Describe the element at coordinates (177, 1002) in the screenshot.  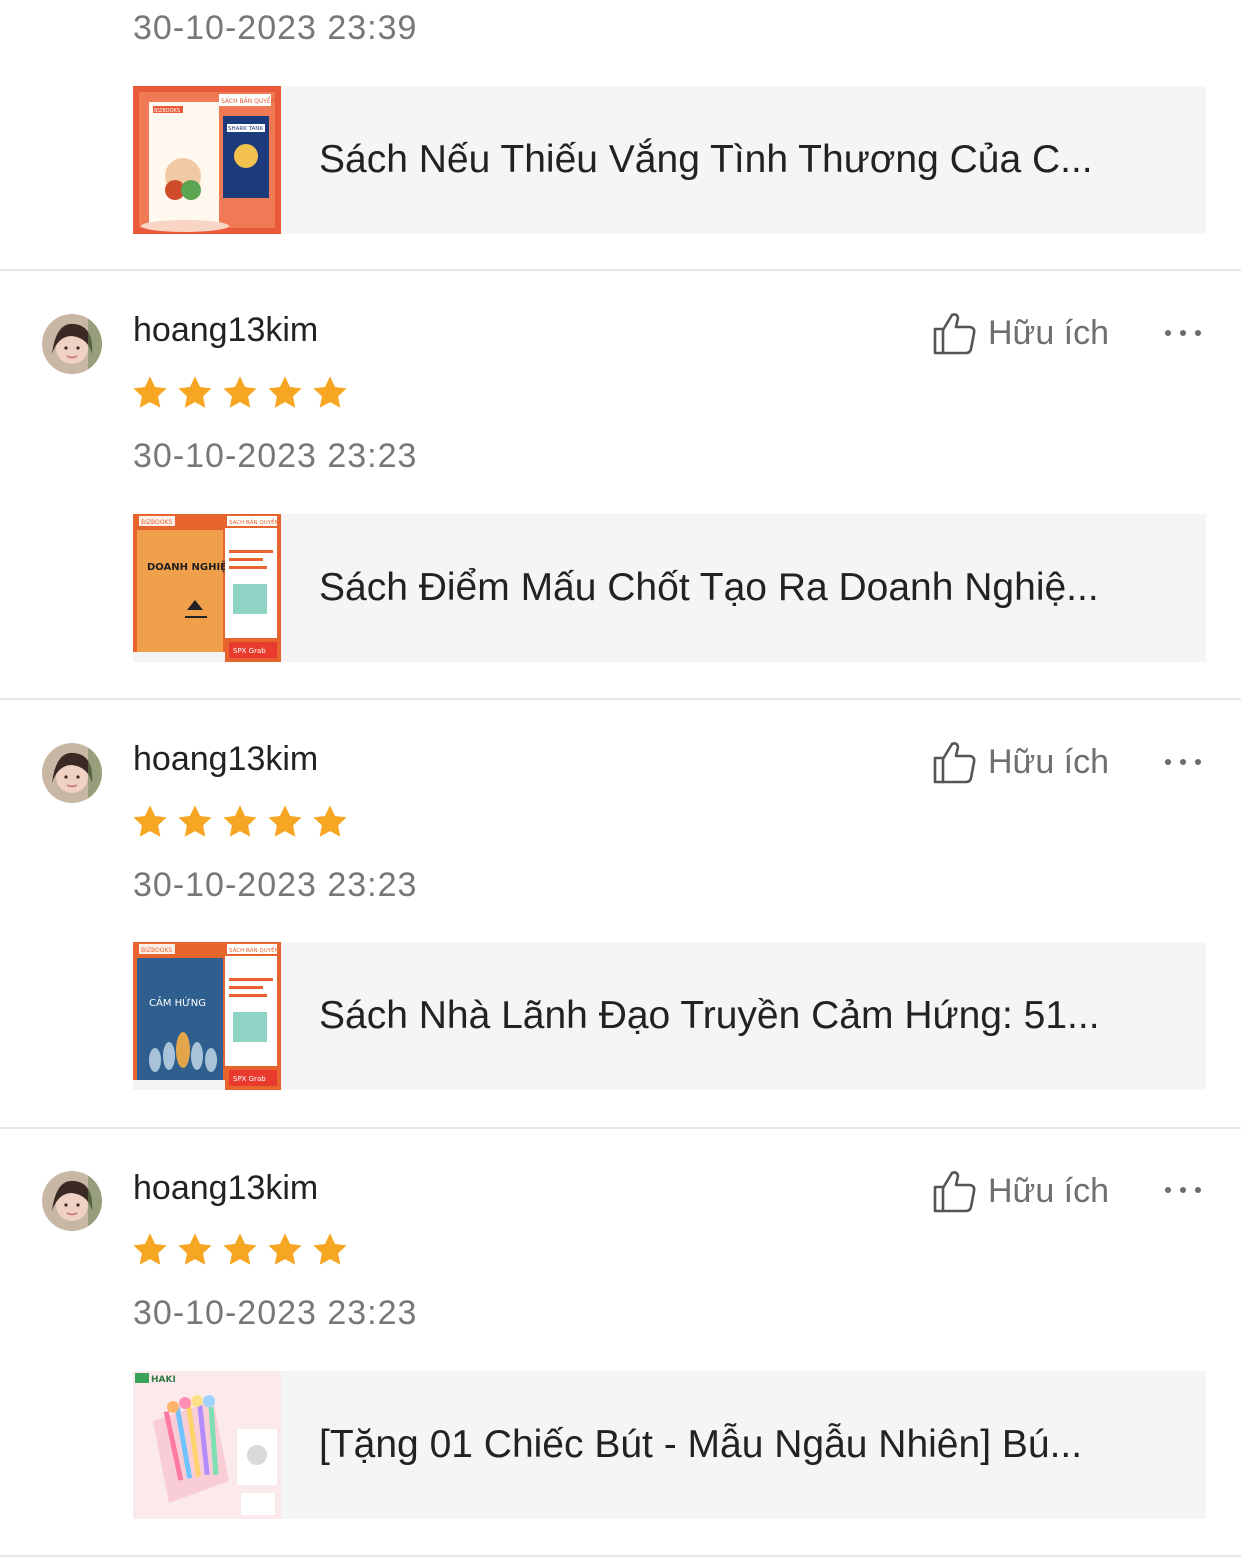
I see `thumb-title-text: CẢM HỨNG` at that location.